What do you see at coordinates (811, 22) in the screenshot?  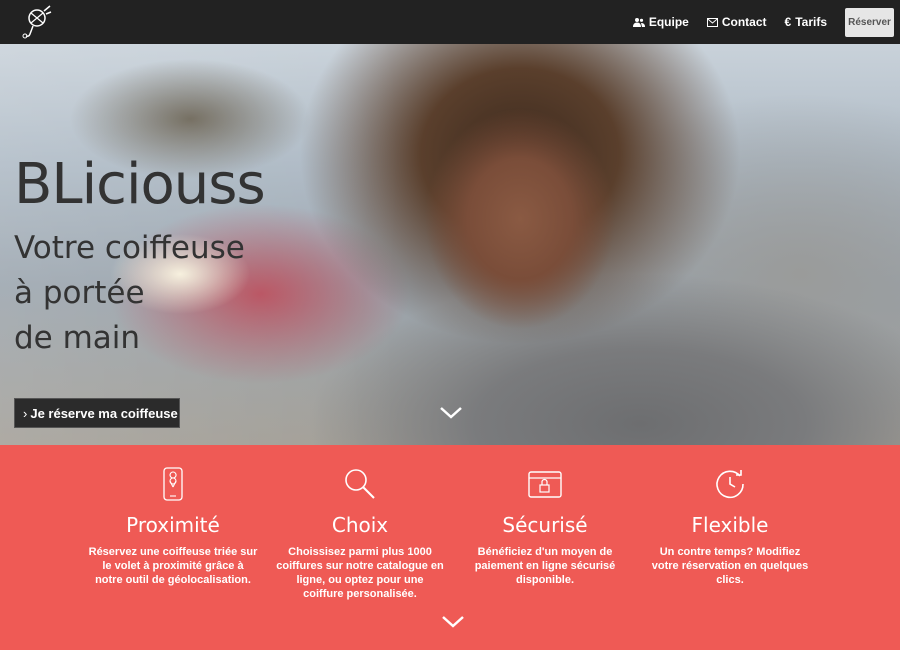 I see `nav-link-label: Tarifs` at bounding box center [811, 22].